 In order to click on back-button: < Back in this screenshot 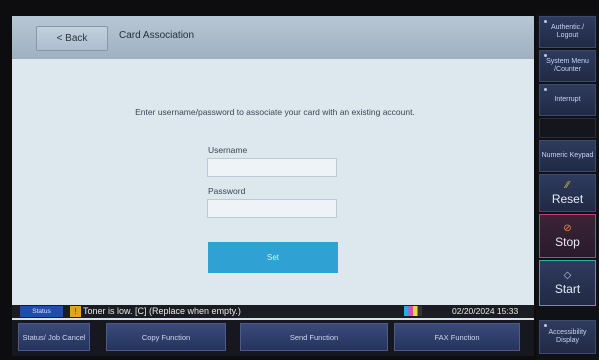, I will do `click(72, 38)`.